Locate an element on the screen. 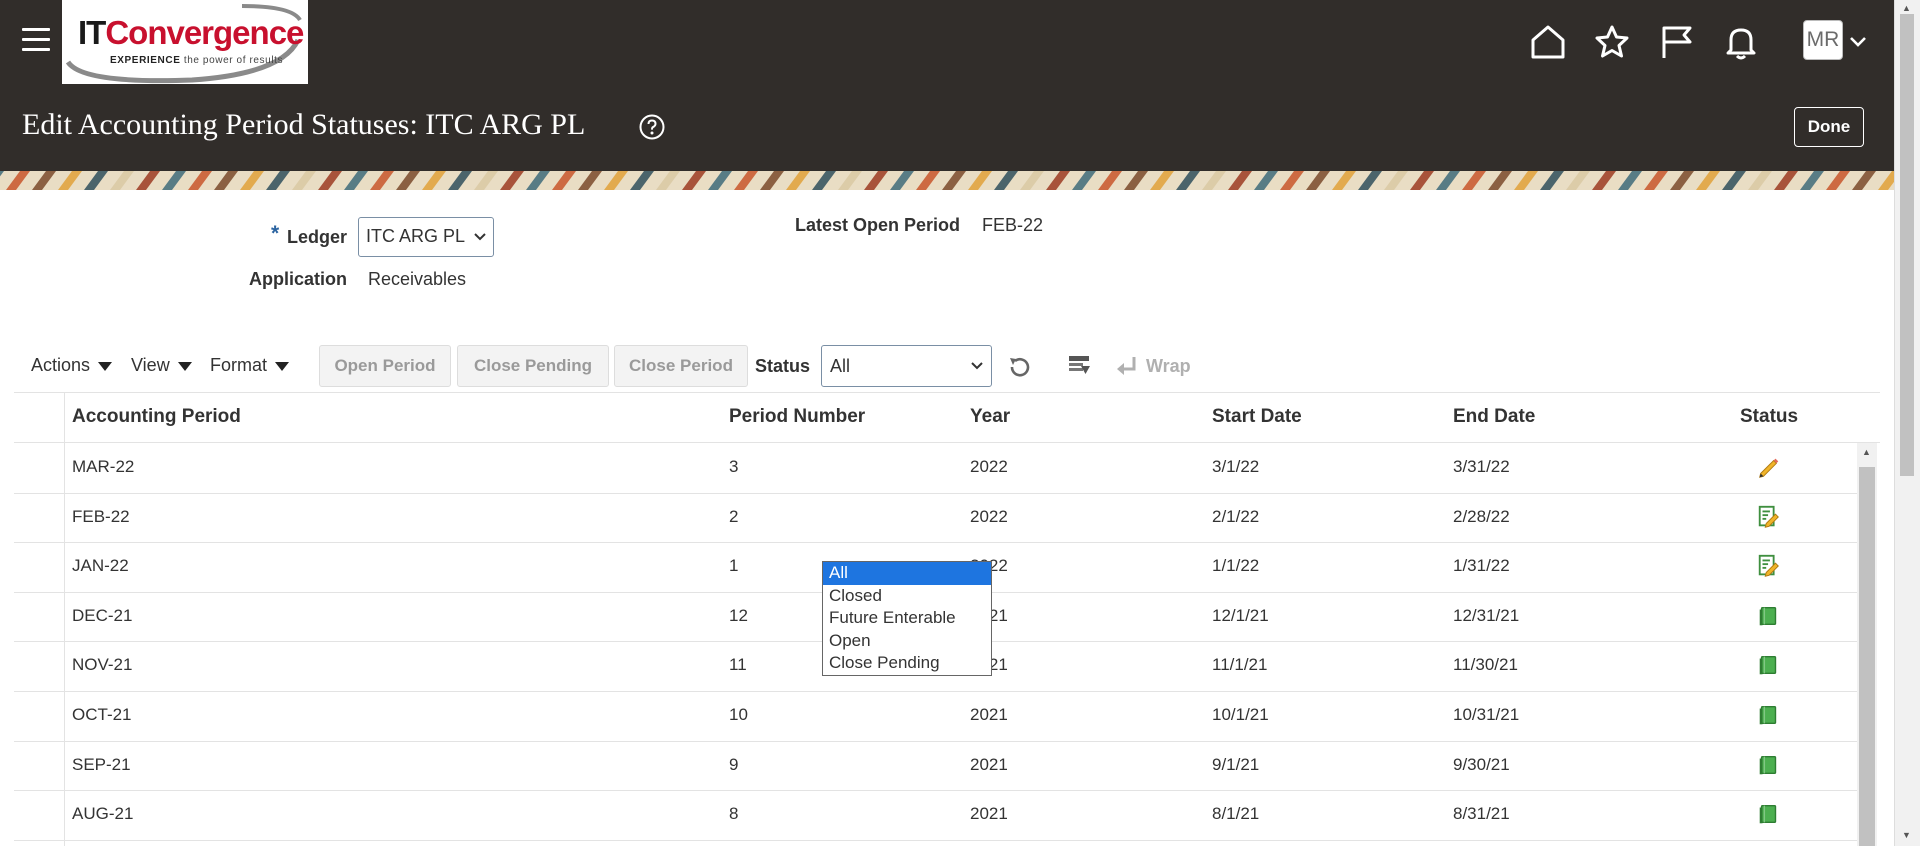 The height and width of the screenshot is (846, 1920). help-icon is located at coordinates (652, 127).